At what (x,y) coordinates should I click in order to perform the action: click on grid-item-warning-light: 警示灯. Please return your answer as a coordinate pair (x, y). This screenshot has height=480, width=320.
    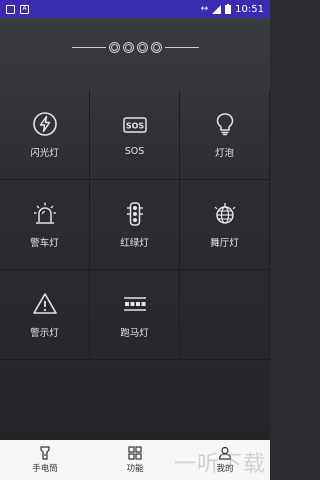
    Looking at the image, I should click on (45, 315).